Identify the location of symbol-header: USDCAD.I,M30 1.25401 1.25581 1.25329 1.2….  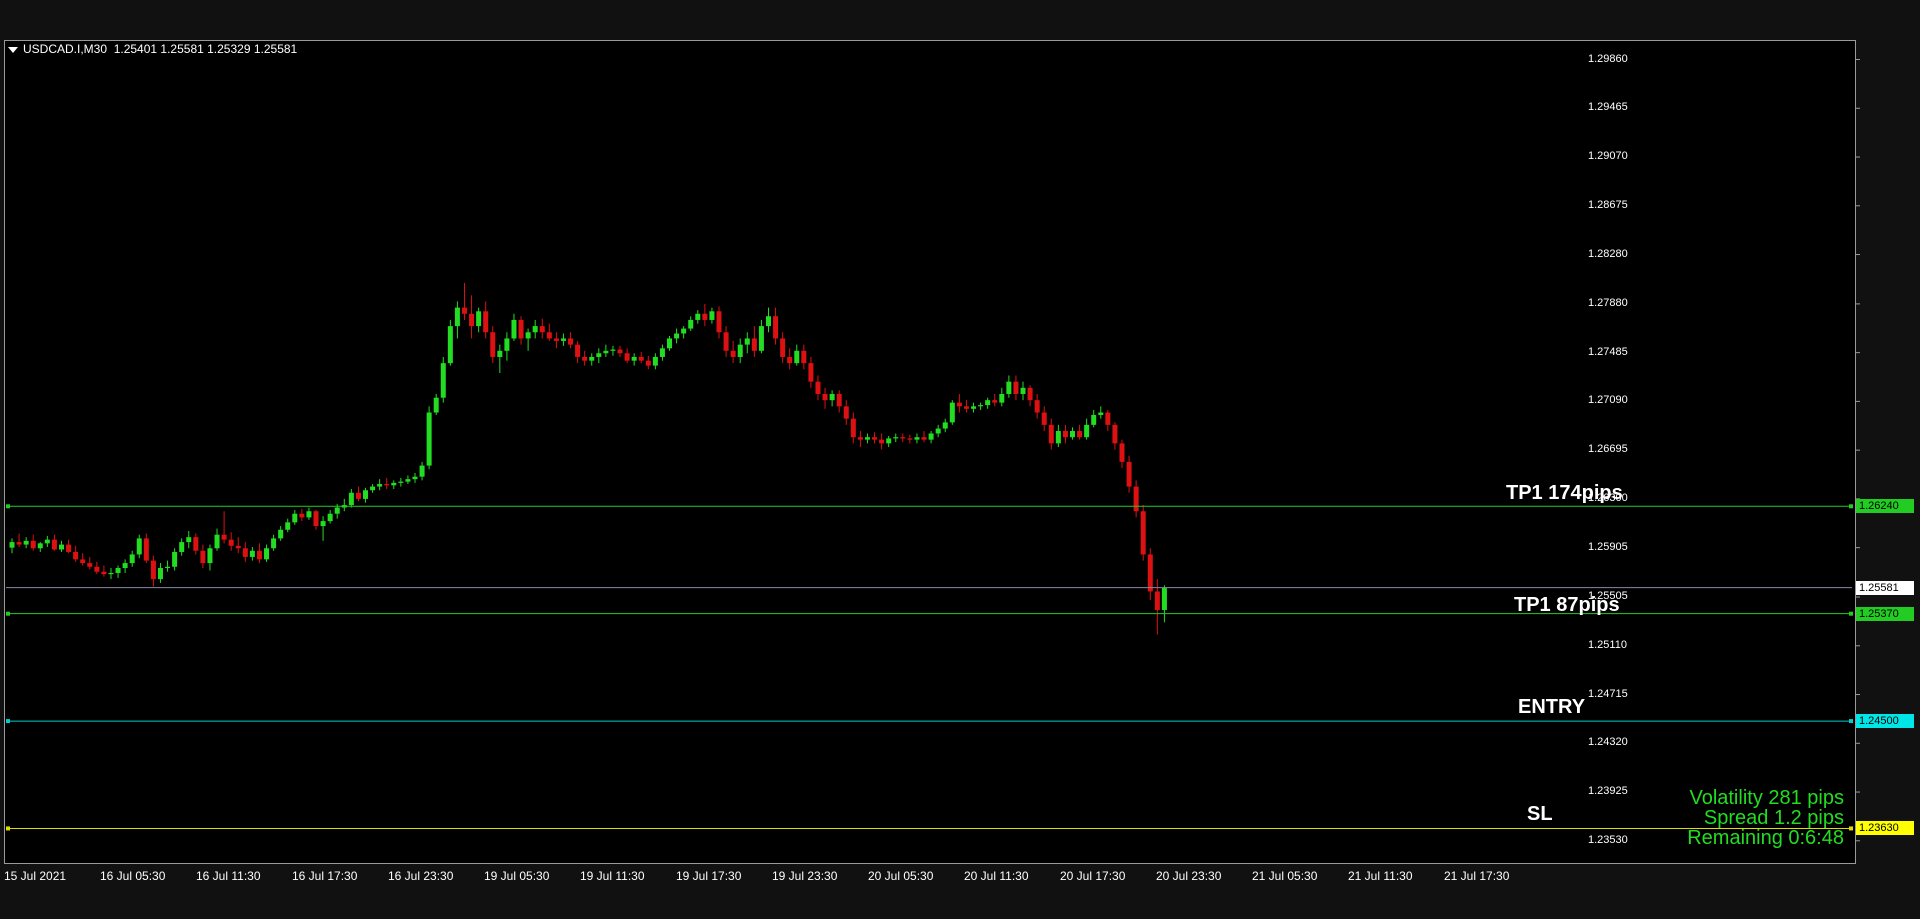
(152, 49).